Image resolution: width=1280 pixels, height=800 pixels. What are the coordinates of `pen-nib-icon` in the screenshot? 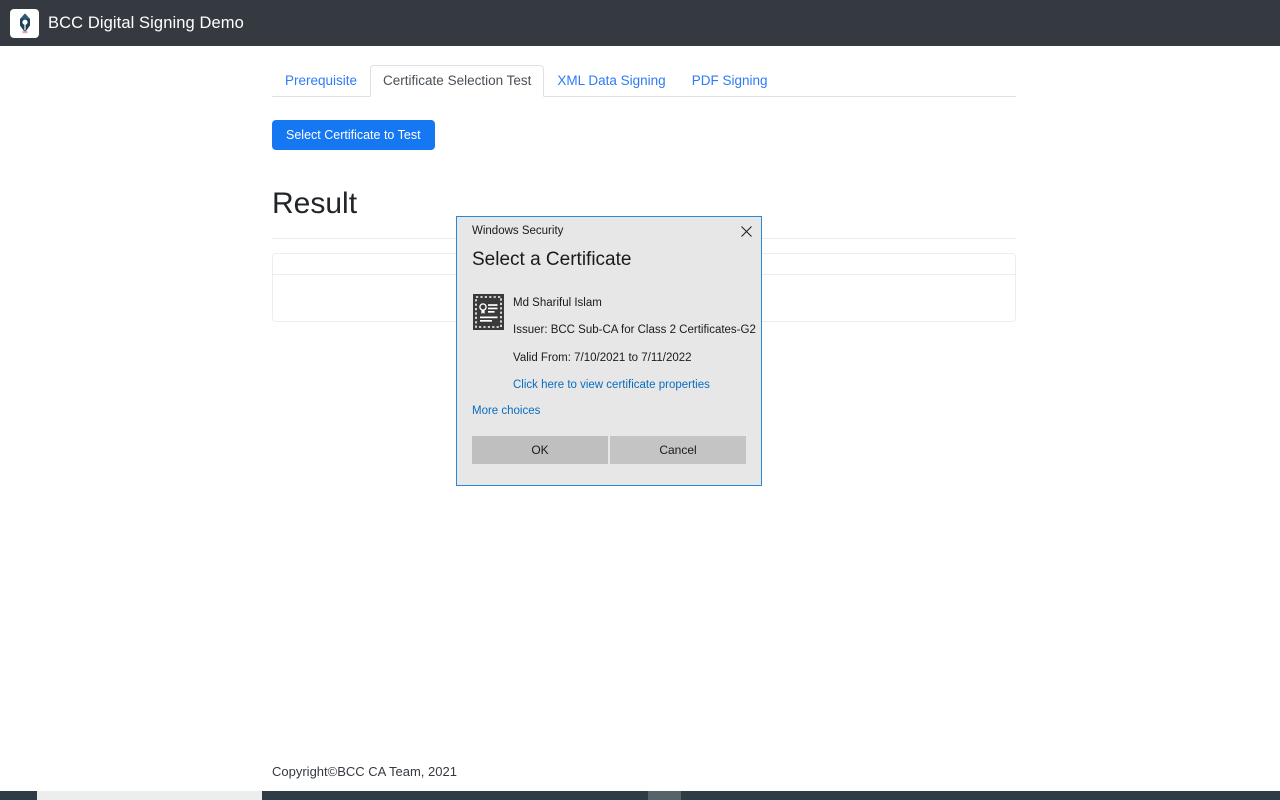 It's located at (24, 23).